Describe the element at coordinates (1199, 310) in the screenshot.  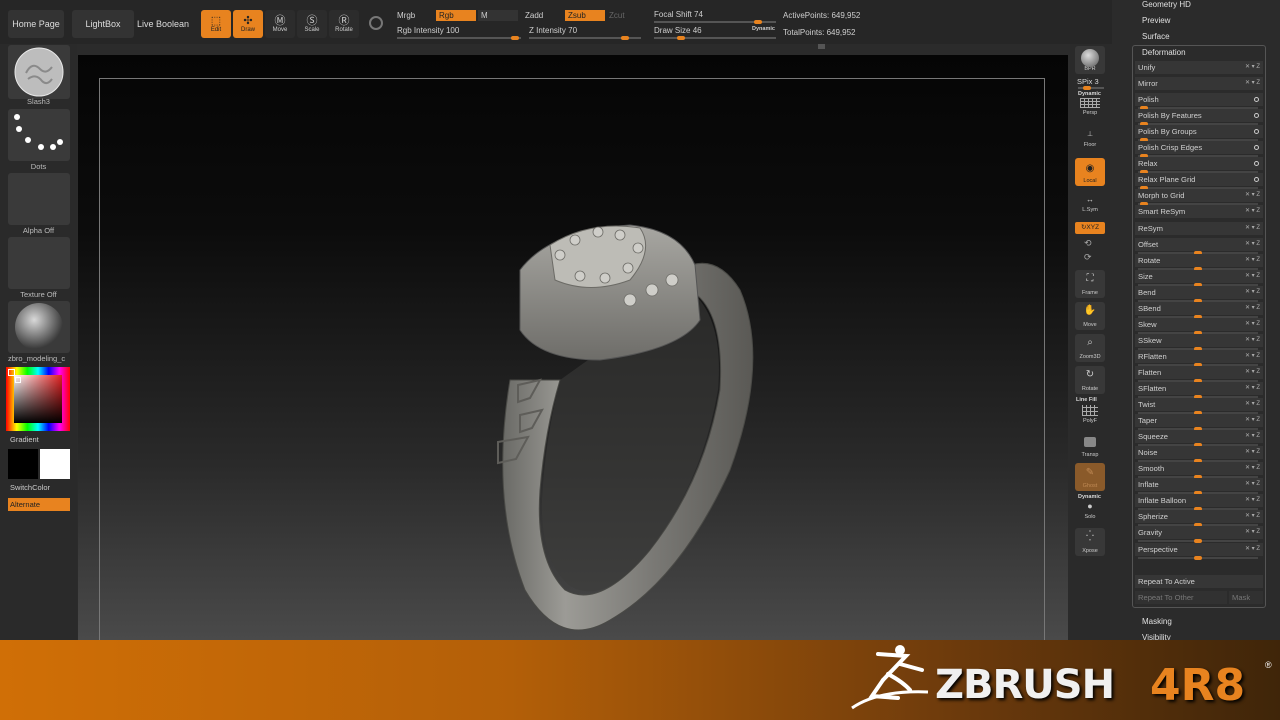
I see `deform-sbend-row: SBend ✕ ▾ Z` at that location.